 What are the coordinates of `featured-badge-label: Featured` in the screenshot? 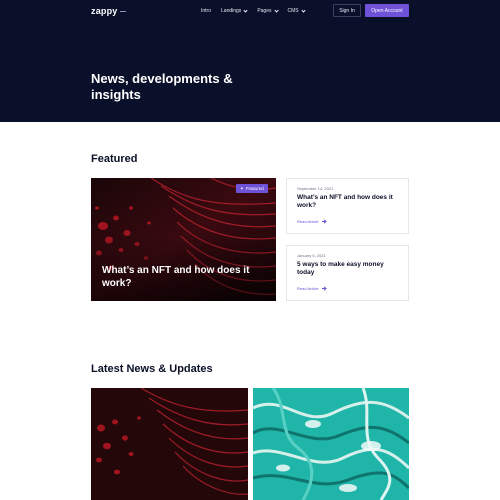 It's located at (254, 188).